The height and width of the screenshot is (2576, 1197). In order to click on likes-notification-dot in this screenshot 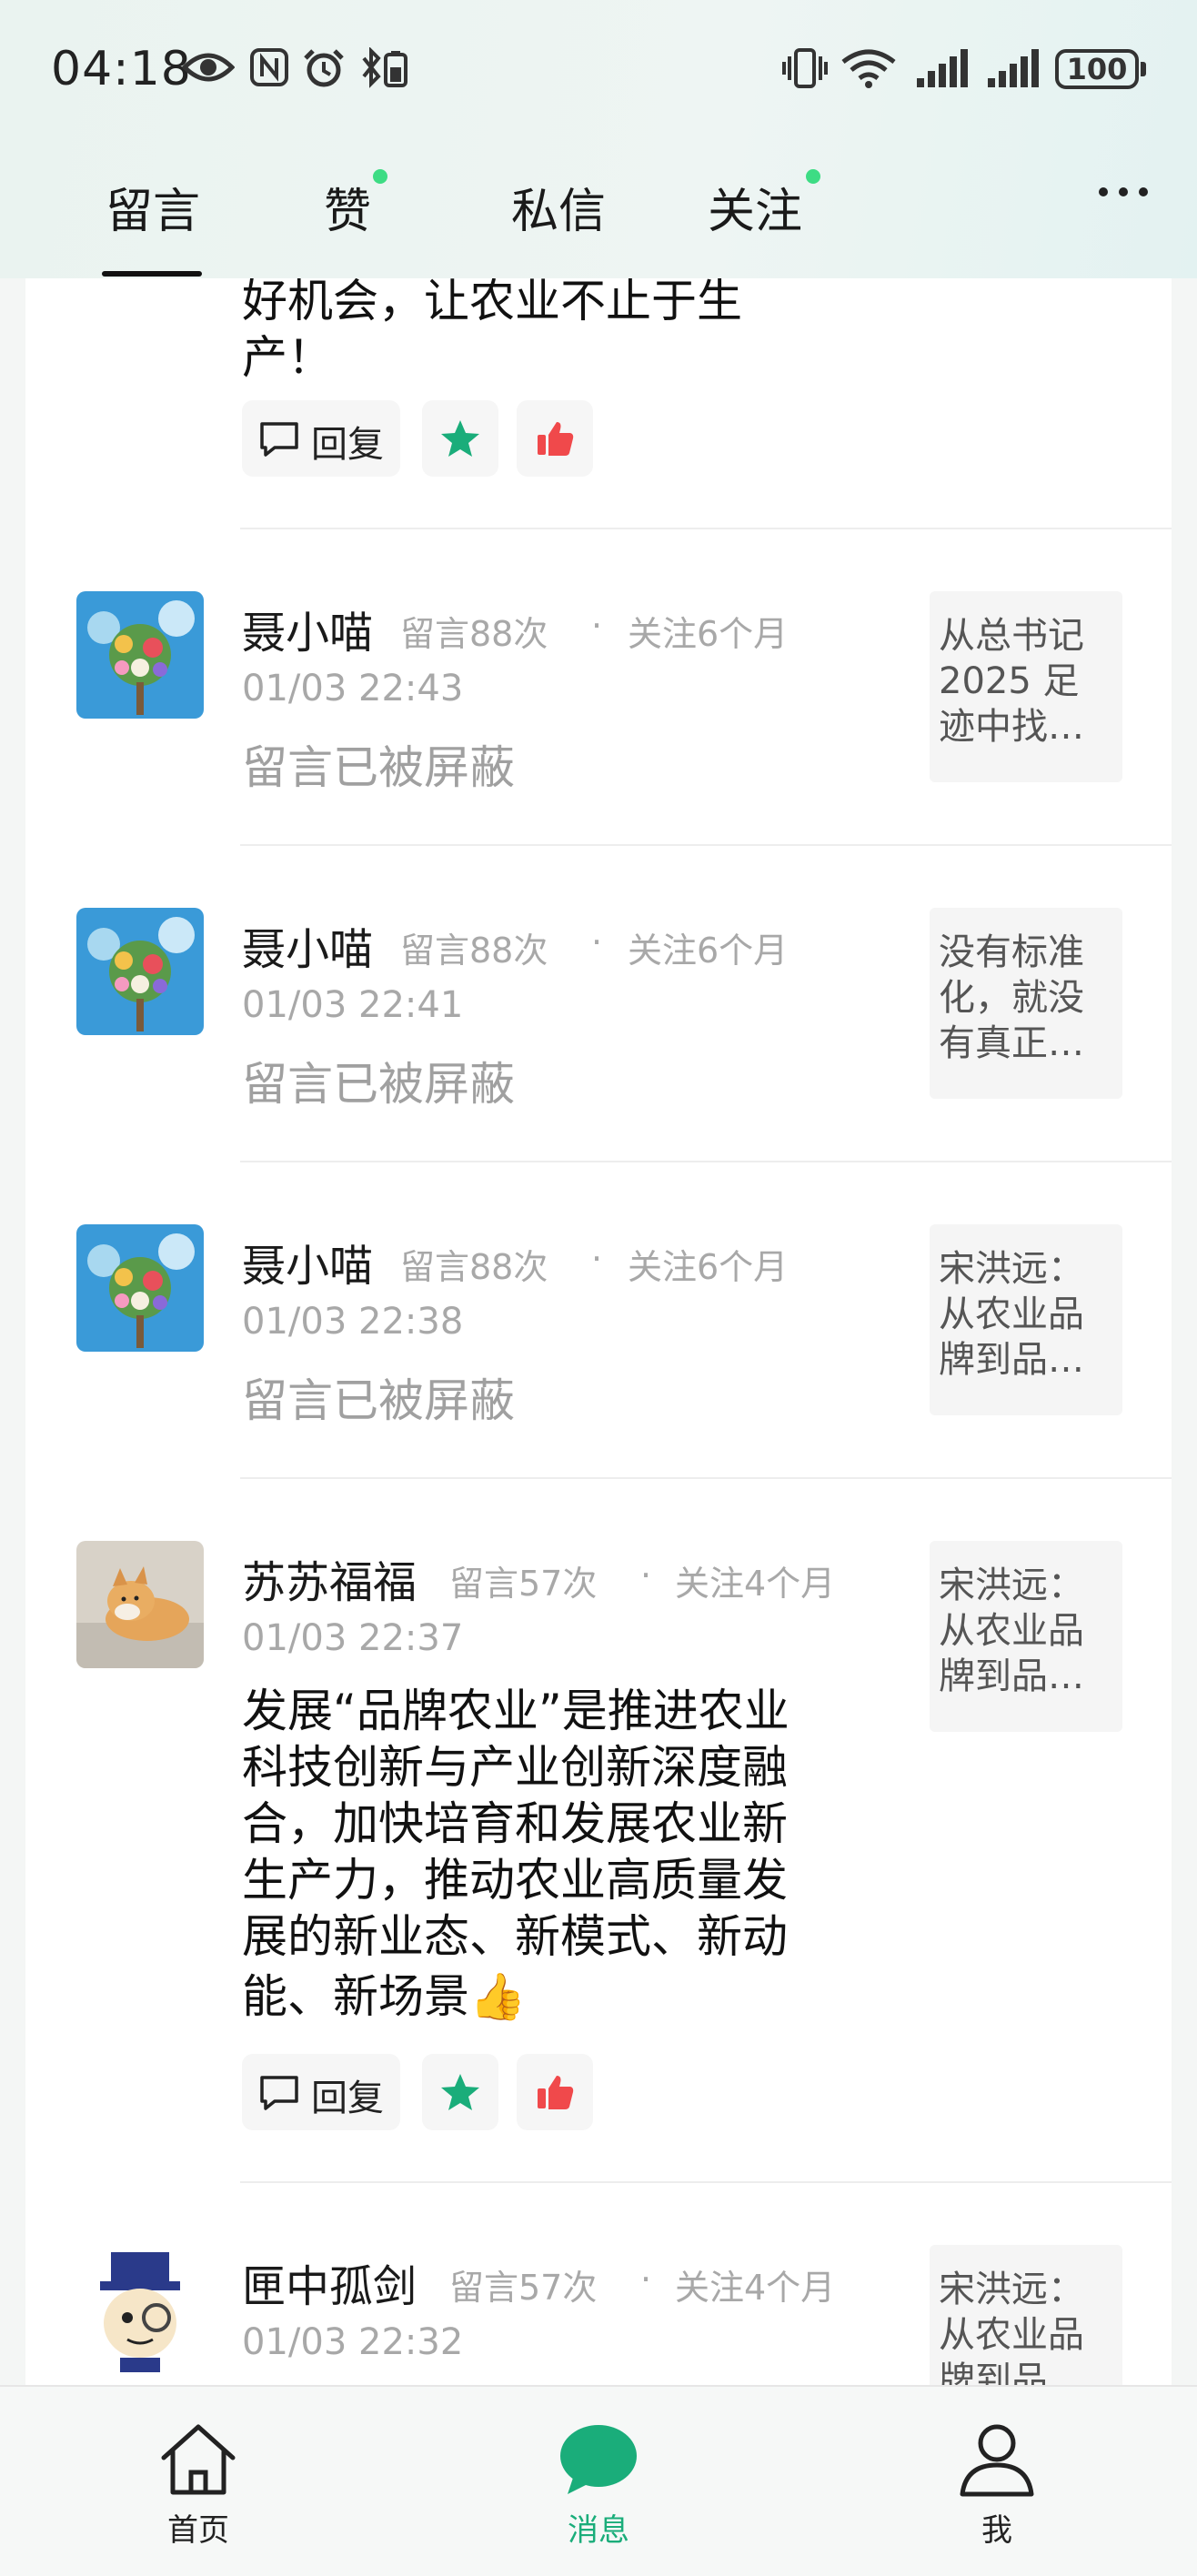, I will do `click(380, 176)`.